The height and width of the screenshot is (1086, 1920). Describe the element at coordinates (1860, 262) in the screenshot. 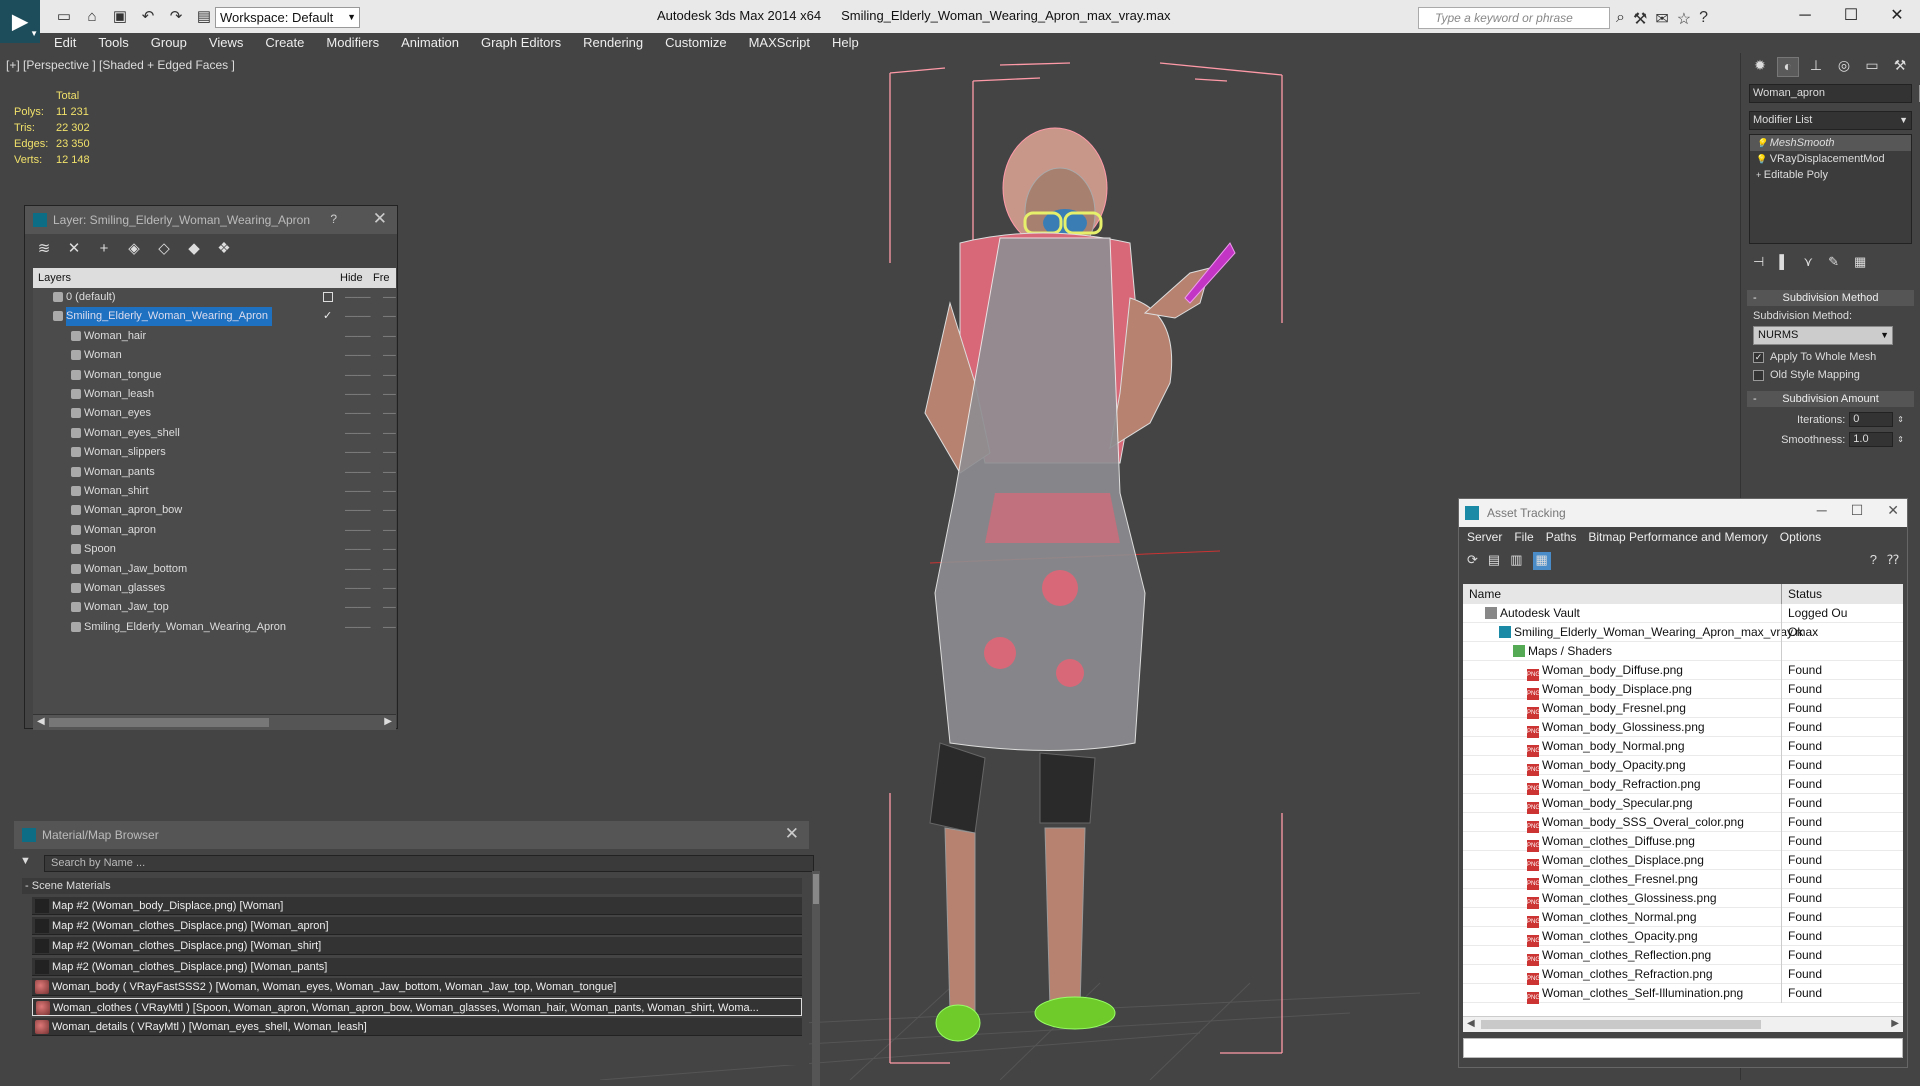

I see `configure-sets-icon: ▦` at that location.